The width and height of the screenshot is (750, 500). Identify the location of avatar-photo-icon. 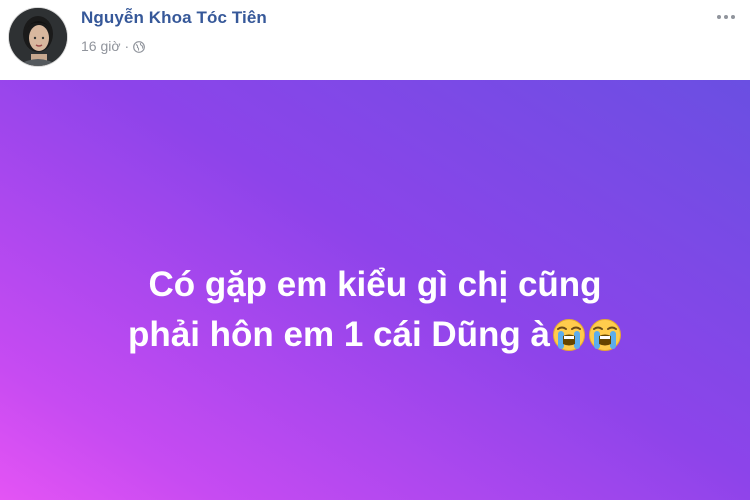
(38, 37).